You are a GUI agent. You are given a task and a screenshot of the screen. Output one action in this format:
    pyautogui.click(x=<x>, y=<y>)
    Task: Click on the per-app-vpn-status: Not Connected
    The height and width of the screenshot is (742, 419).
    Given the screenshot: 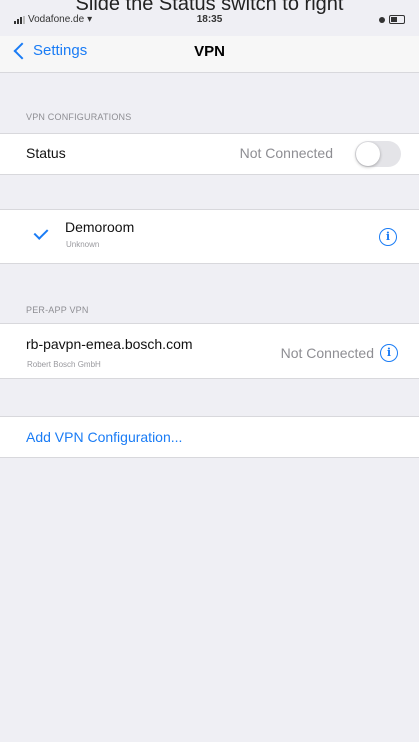 What is the action you would take?
    pyautogui.click(x=327, y=353)
    